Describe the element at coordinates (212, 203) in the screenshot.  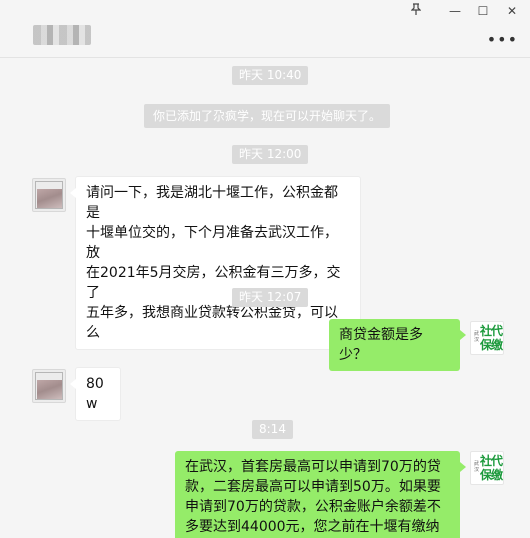
I see `message-line: 请问一下，我是湖北十堰工作，公积金都是` at that location.